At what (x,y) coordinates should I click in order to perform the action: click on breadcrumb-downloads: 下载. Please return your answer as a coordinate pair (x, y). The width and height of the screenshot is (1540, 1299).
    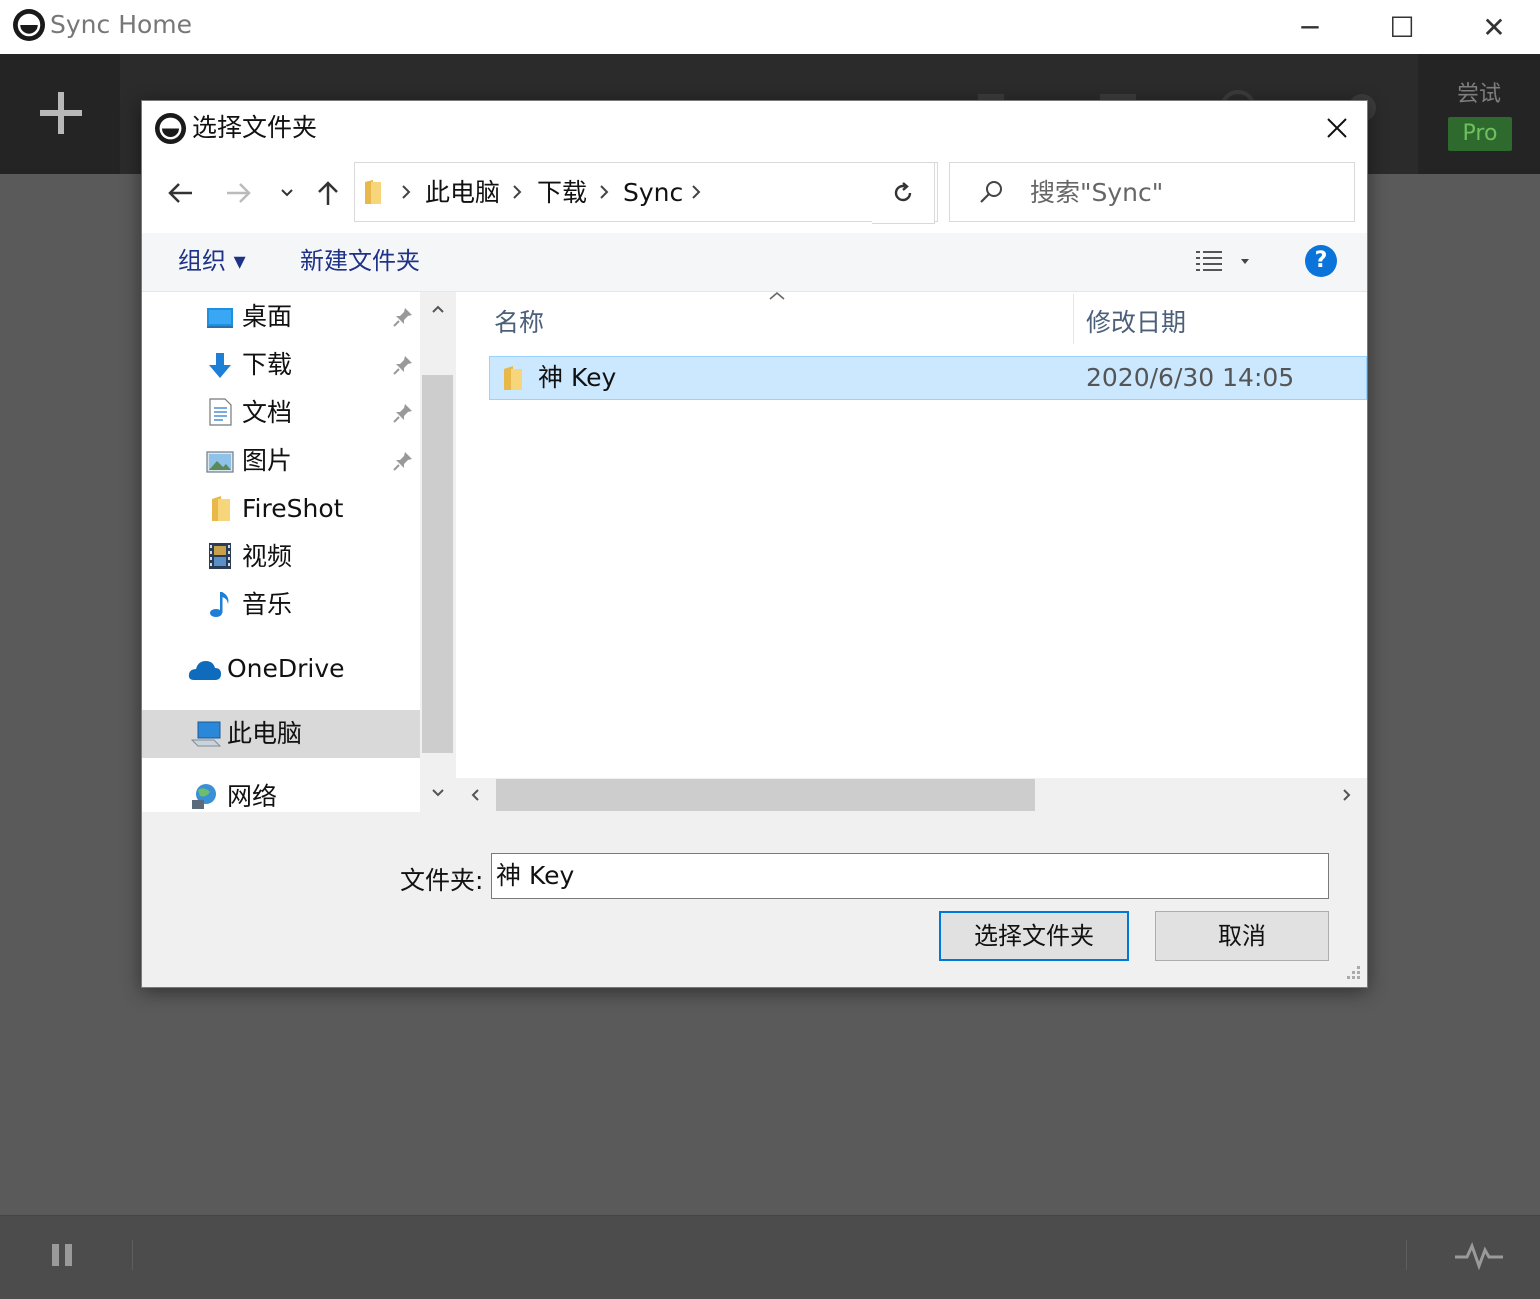
    Looking at the image, I should click on (562, 193).